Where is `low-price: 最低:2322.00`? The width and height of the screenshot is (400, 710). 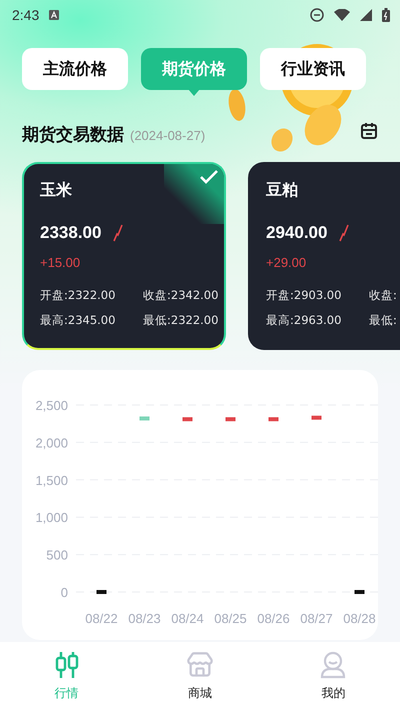 low-price: 最低:2322.00 is located at coordinates (181, 320).